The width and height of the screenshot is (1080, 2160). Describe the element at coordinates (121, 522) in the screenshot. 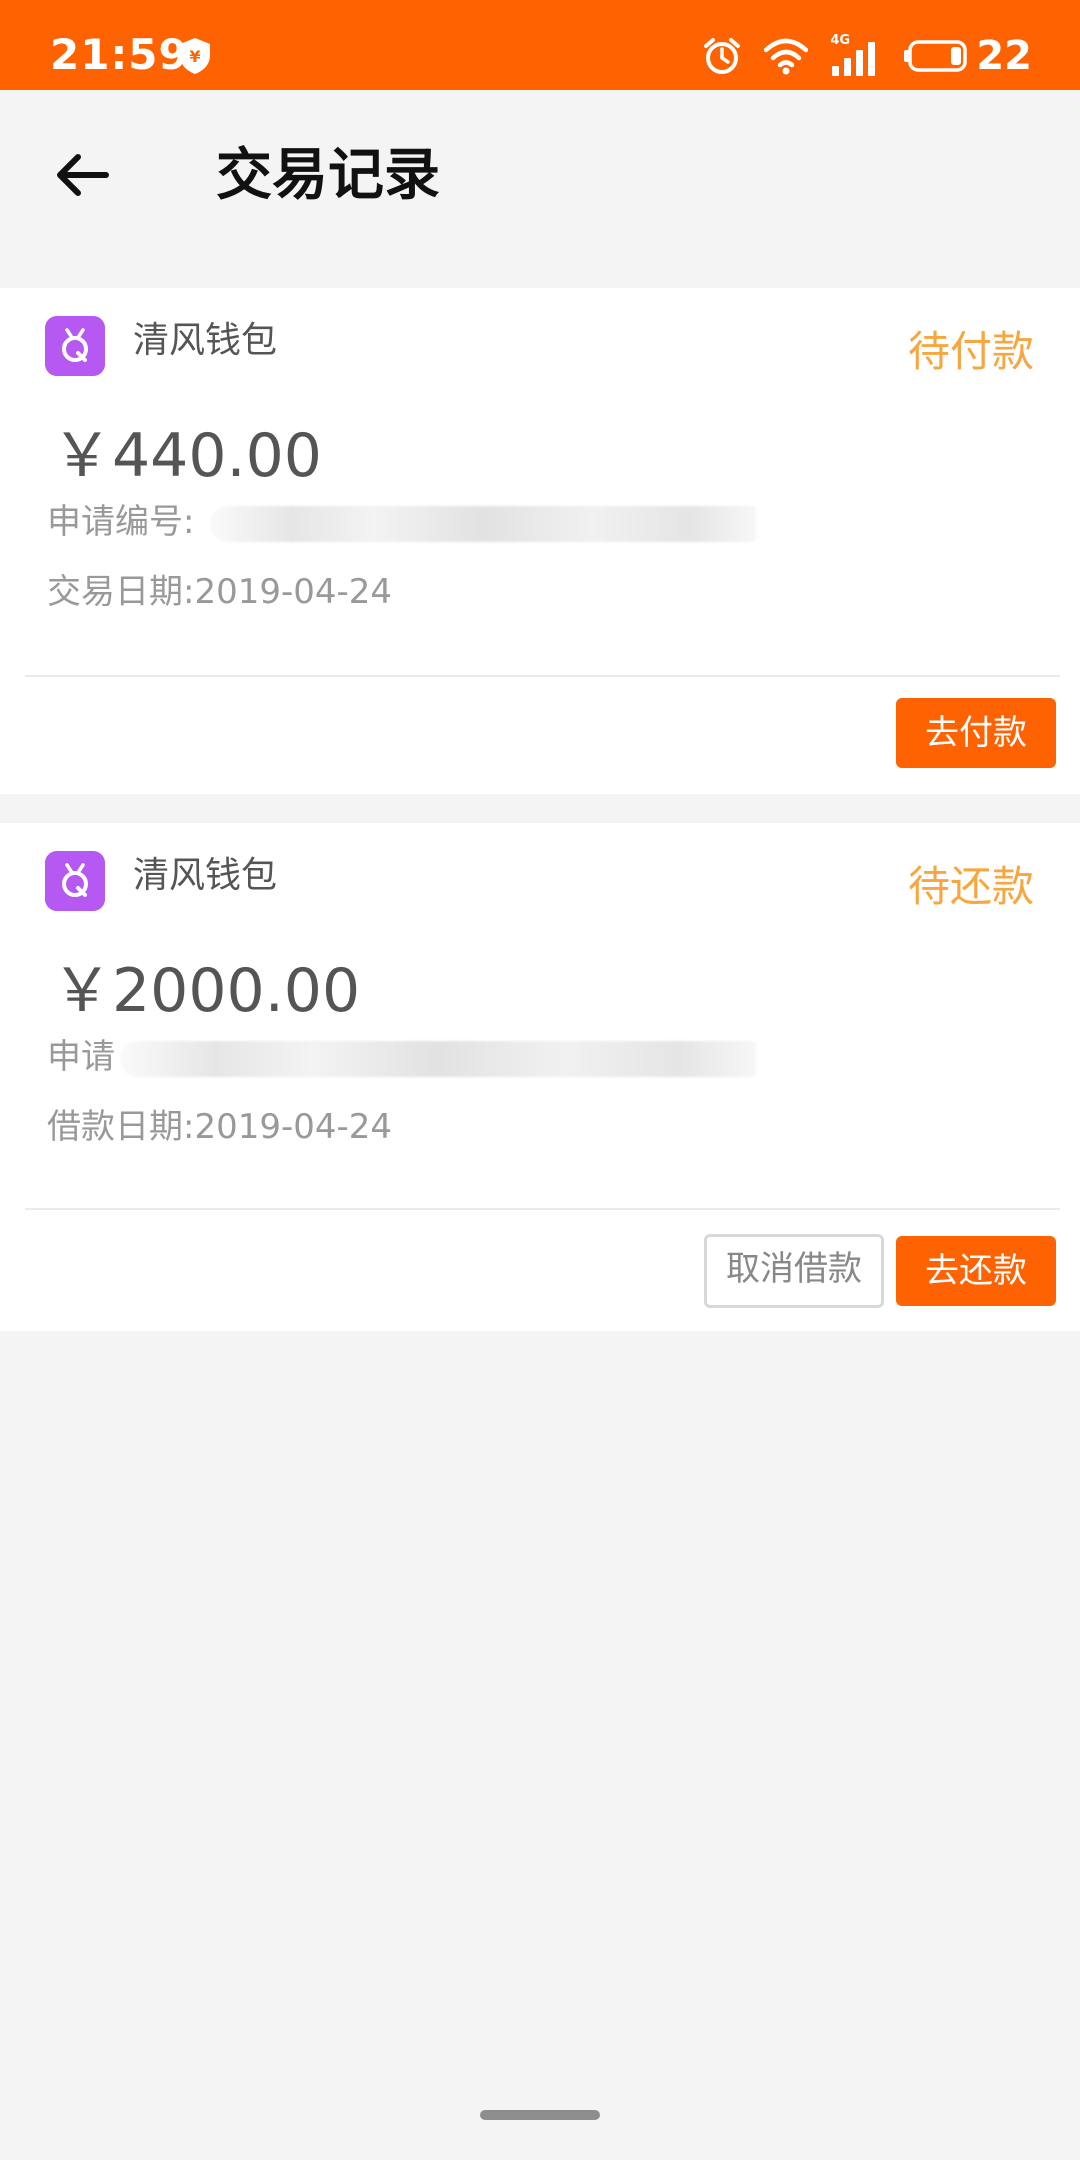

I see `application-number-label: 申请编号:` at that location.